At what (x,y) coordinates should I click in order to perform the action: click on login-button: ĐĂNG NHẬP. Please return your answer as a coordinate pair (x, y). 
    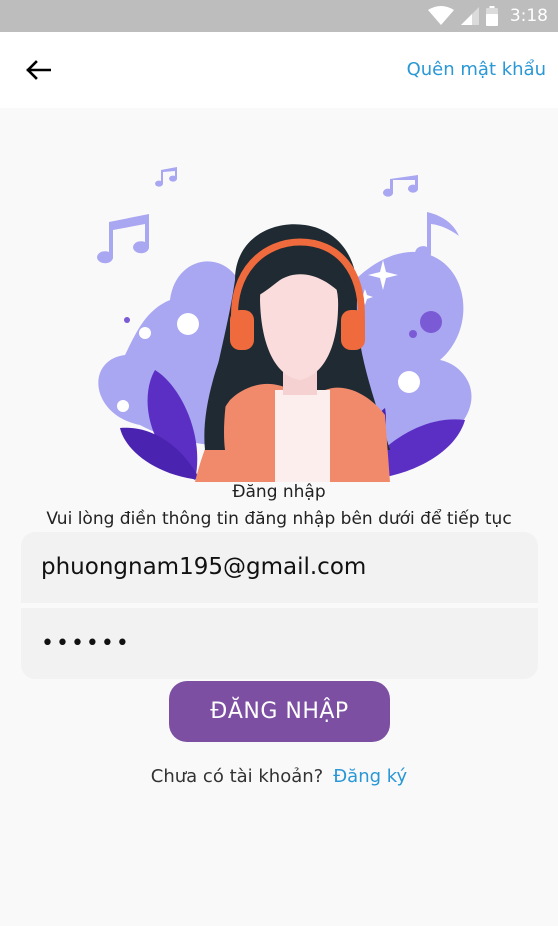
    Looking at the image, I should click on (279, 711).